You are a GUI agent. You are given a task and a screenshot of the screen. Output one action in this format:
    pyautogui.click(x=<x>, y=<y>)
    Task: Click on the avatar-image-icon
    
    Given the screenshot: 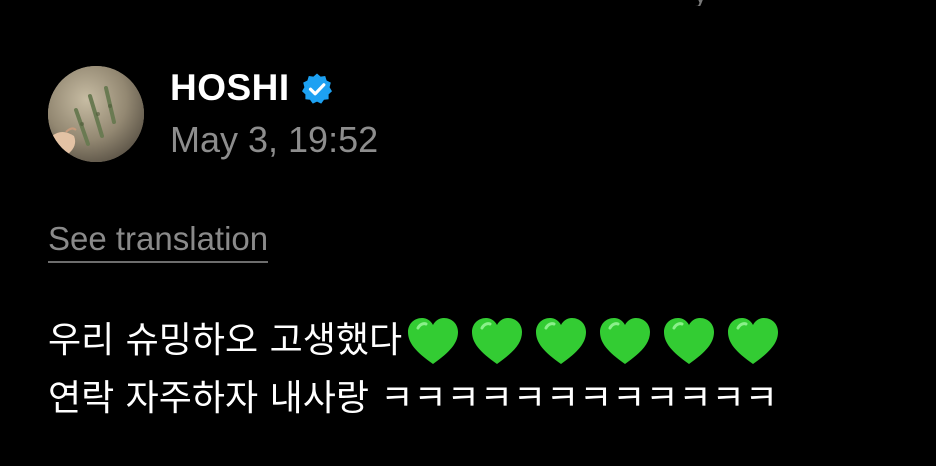 What is the action you would take?
    pyautogui.click(x=96, y=114)
    